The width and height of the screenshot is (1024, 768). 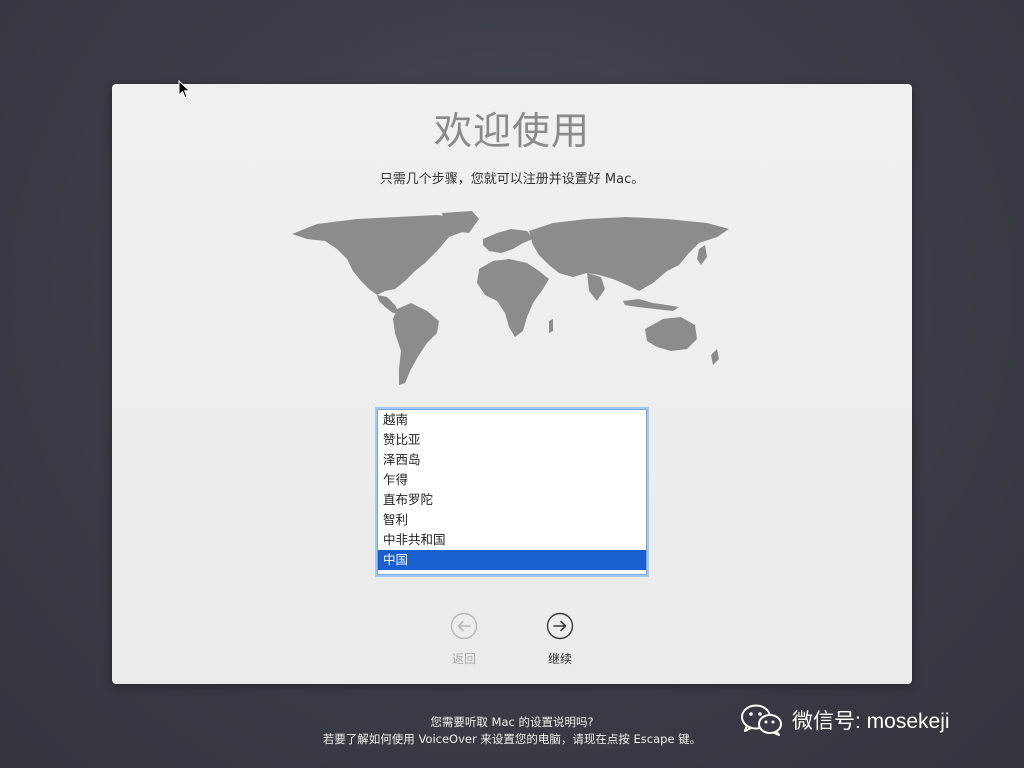 I want to click on continue-button: 继续, so click(x=560, y=639).